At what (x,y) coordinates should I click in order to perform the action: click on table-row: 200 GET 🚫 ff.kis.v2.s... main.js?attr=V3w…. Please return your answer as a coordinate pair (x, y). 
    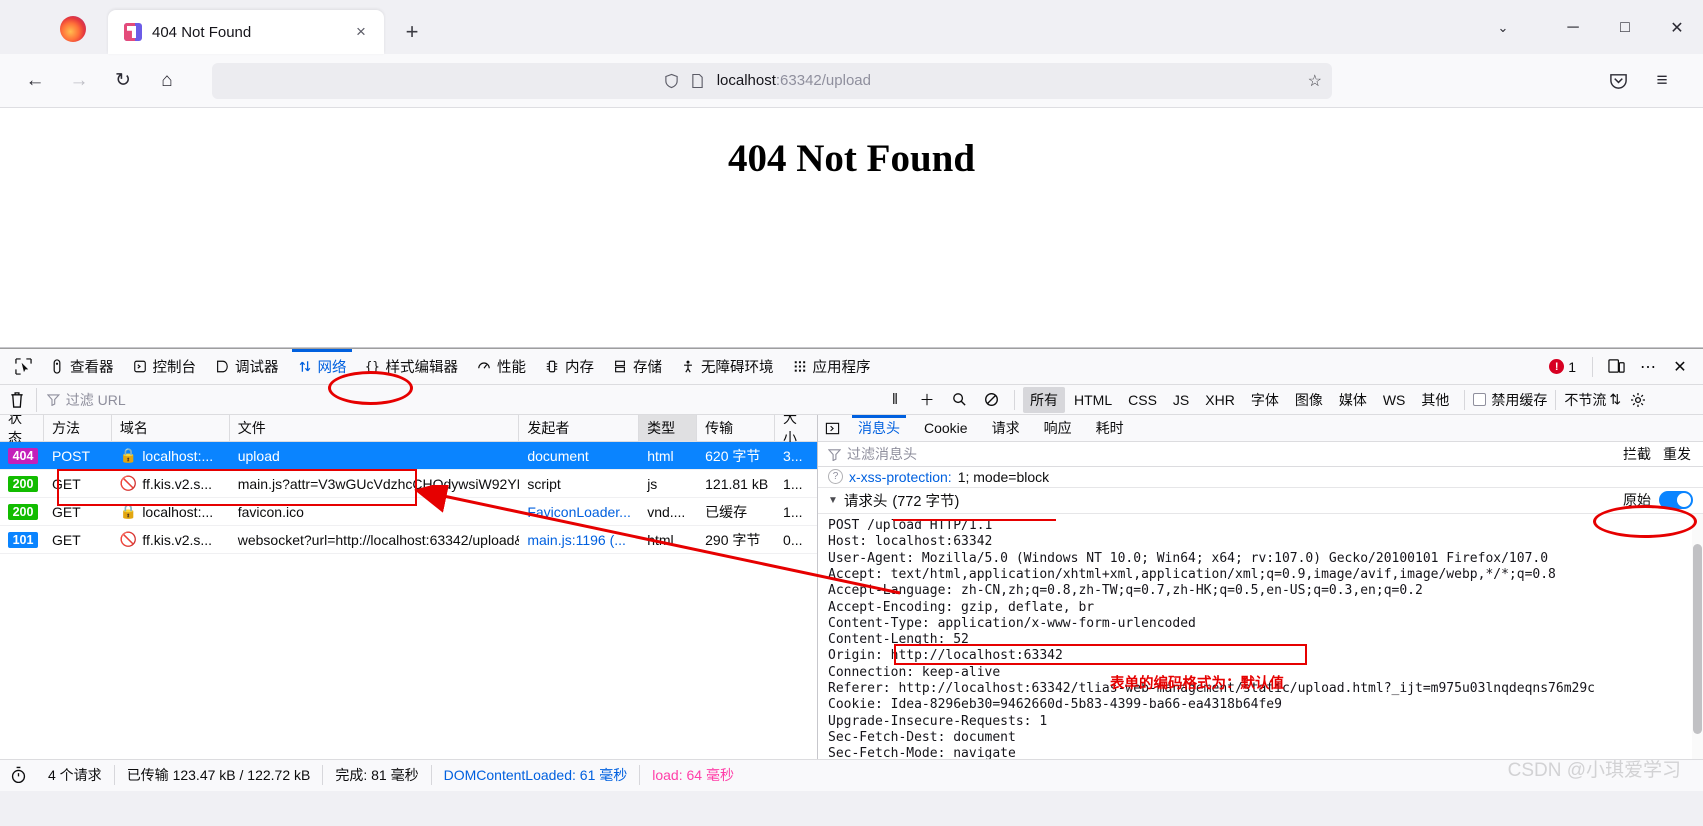
    Looking at the image, I should click on (408, 484).